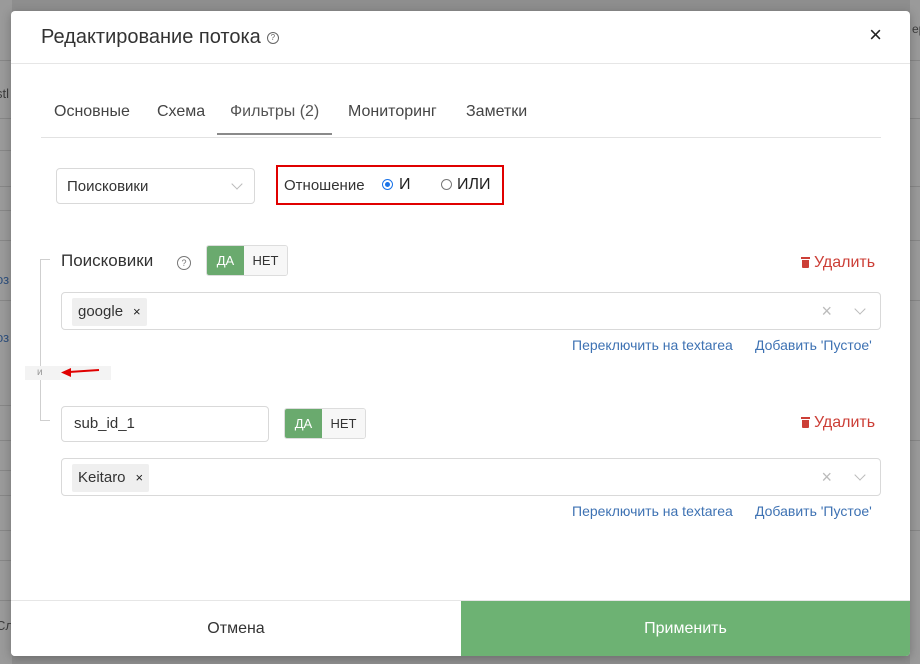  I want to click on modal-footer: Отмена Применить, so click(460, 628).